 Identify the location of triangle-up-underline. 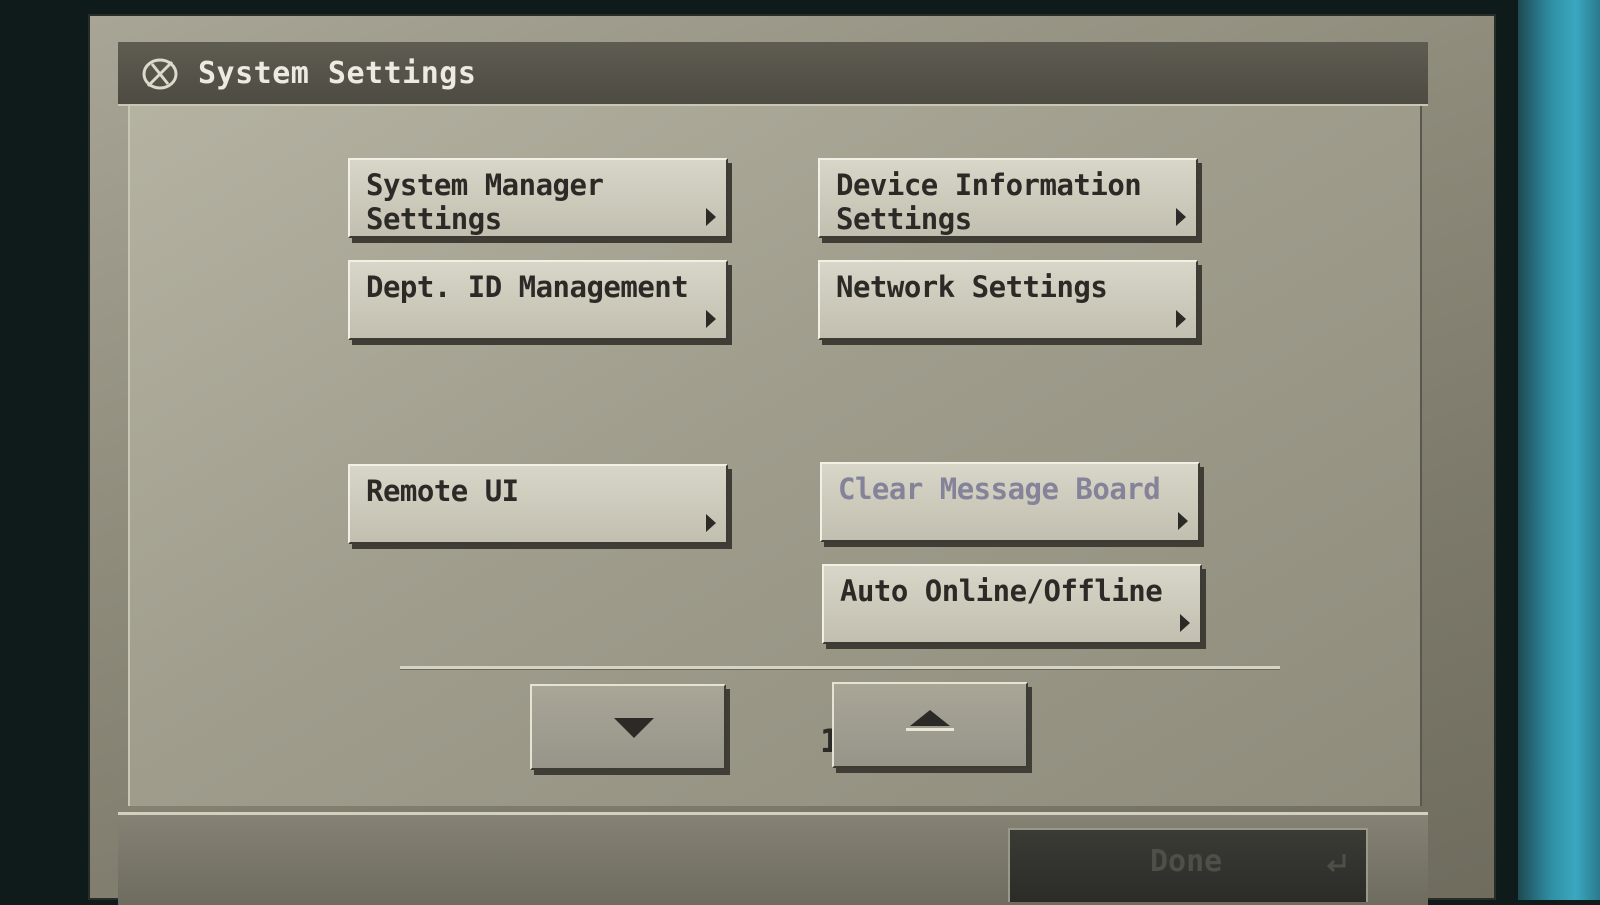
(930, 729).